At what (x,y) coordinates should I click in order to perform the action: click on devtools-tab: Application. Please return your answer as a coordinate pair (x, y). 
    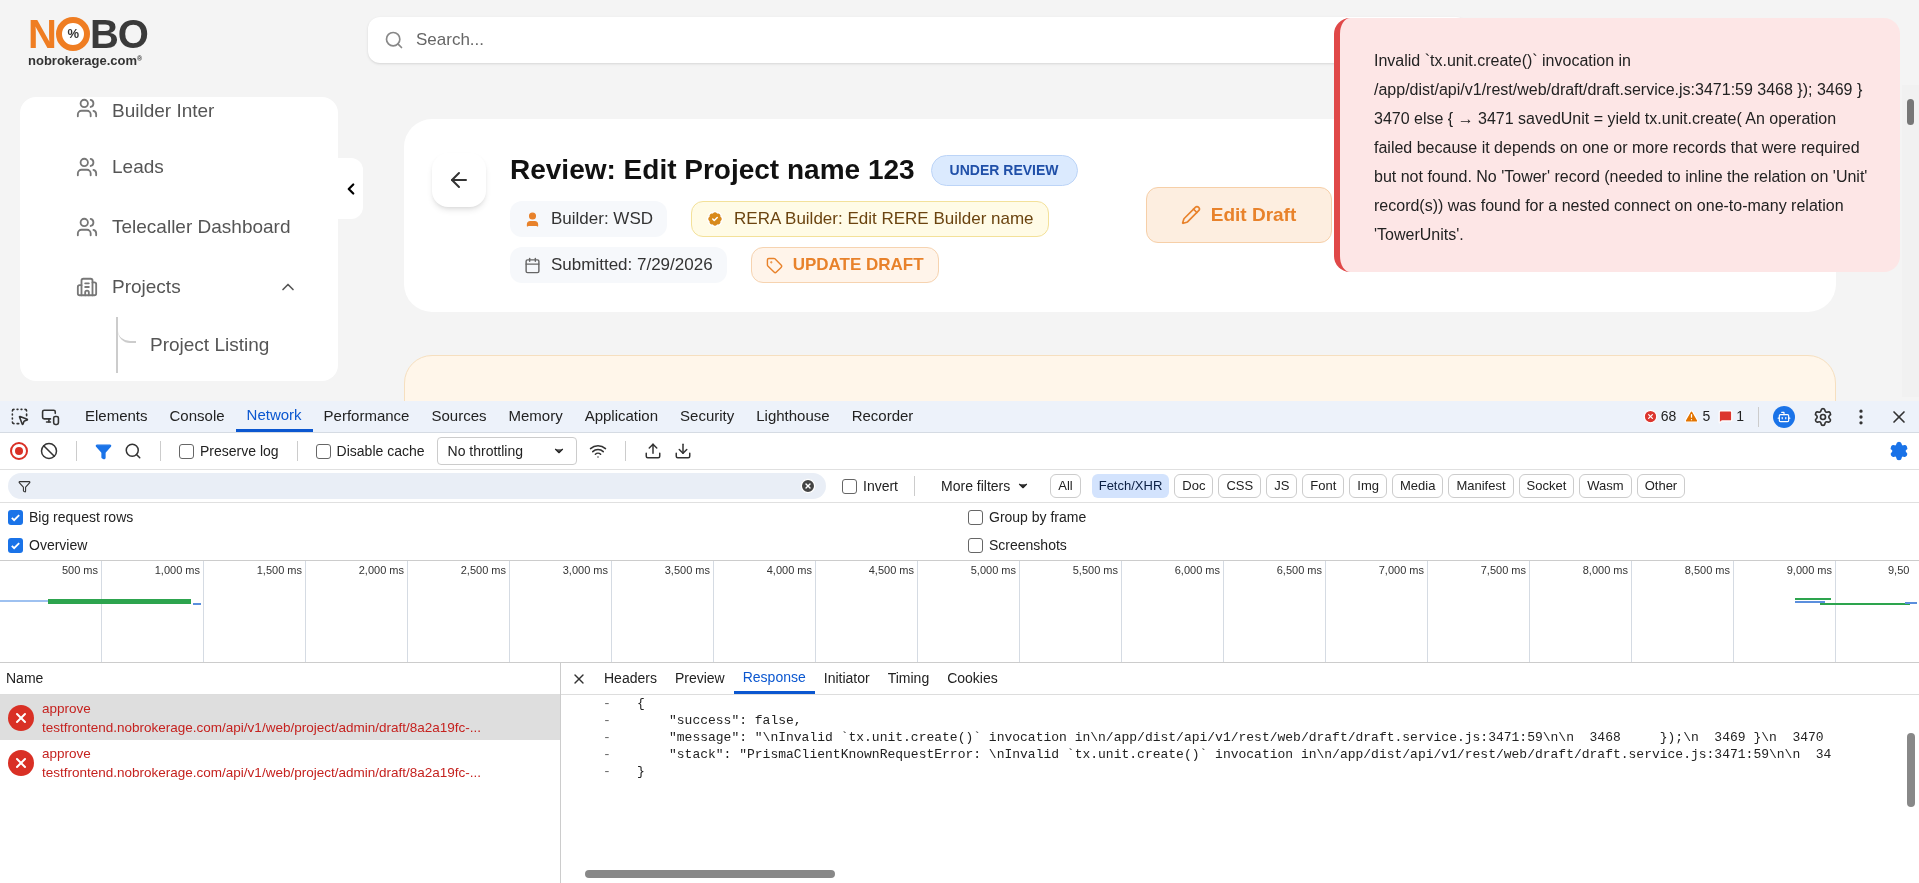
    Looking at the image, I should click on (621, 416).